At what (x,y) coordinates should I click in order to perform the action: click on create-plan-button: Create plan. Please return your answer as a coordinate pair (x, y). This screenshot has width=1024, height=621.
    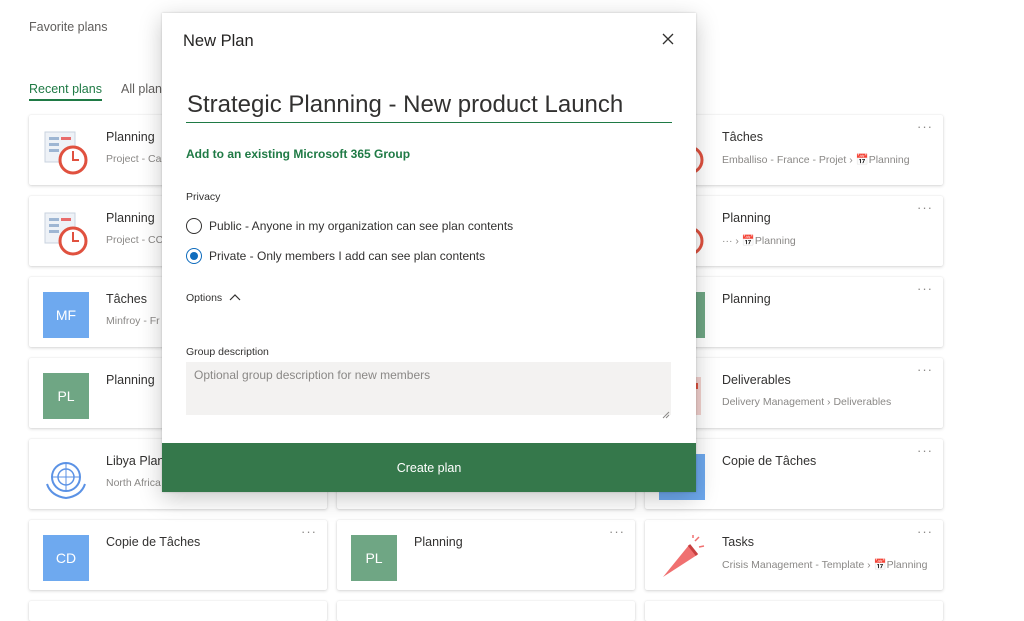
    Looking at the image, I should click on (429, 467).